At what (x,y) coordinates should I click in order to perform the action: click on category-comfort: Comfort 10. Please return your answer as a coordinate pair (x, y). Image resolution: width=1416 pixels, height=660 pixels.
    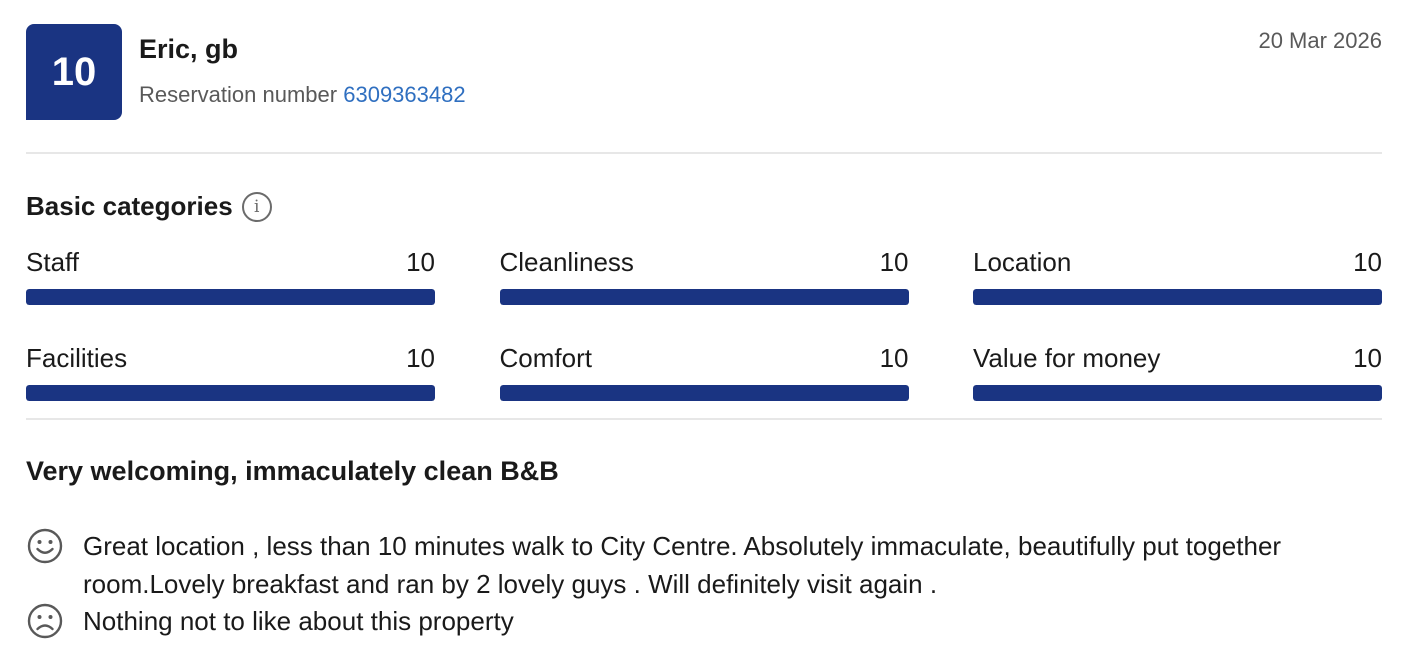
    Looking at the image, I should click on (704, 372).